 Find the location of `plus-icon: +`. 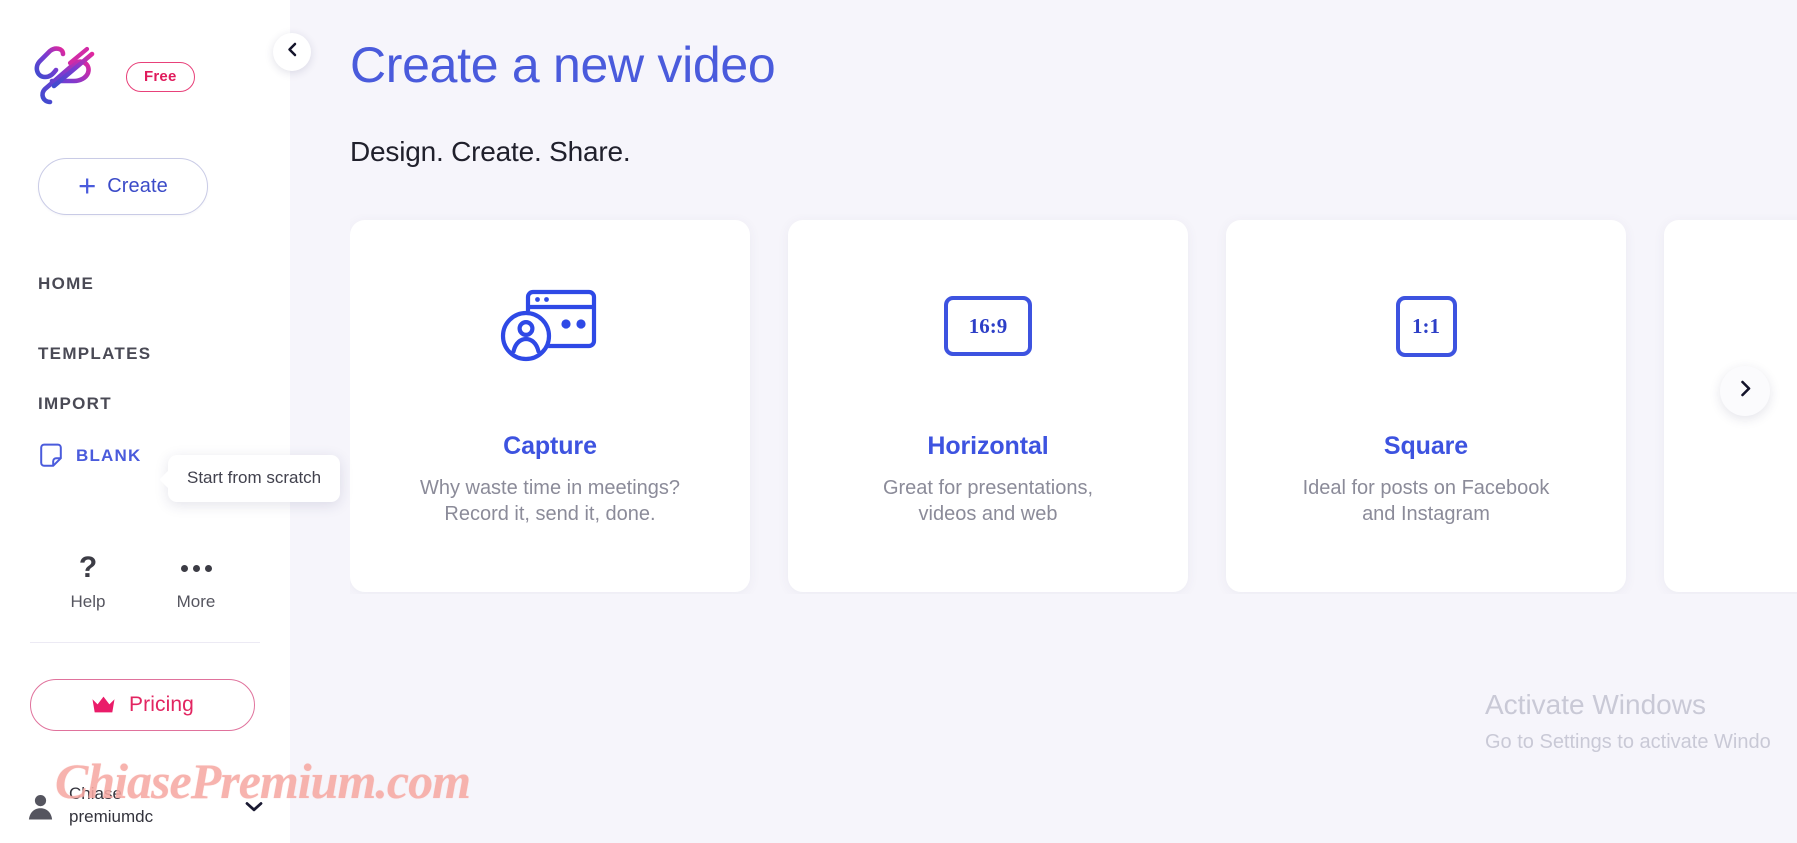

plus-icon: + is located at coordinates (87, 185).